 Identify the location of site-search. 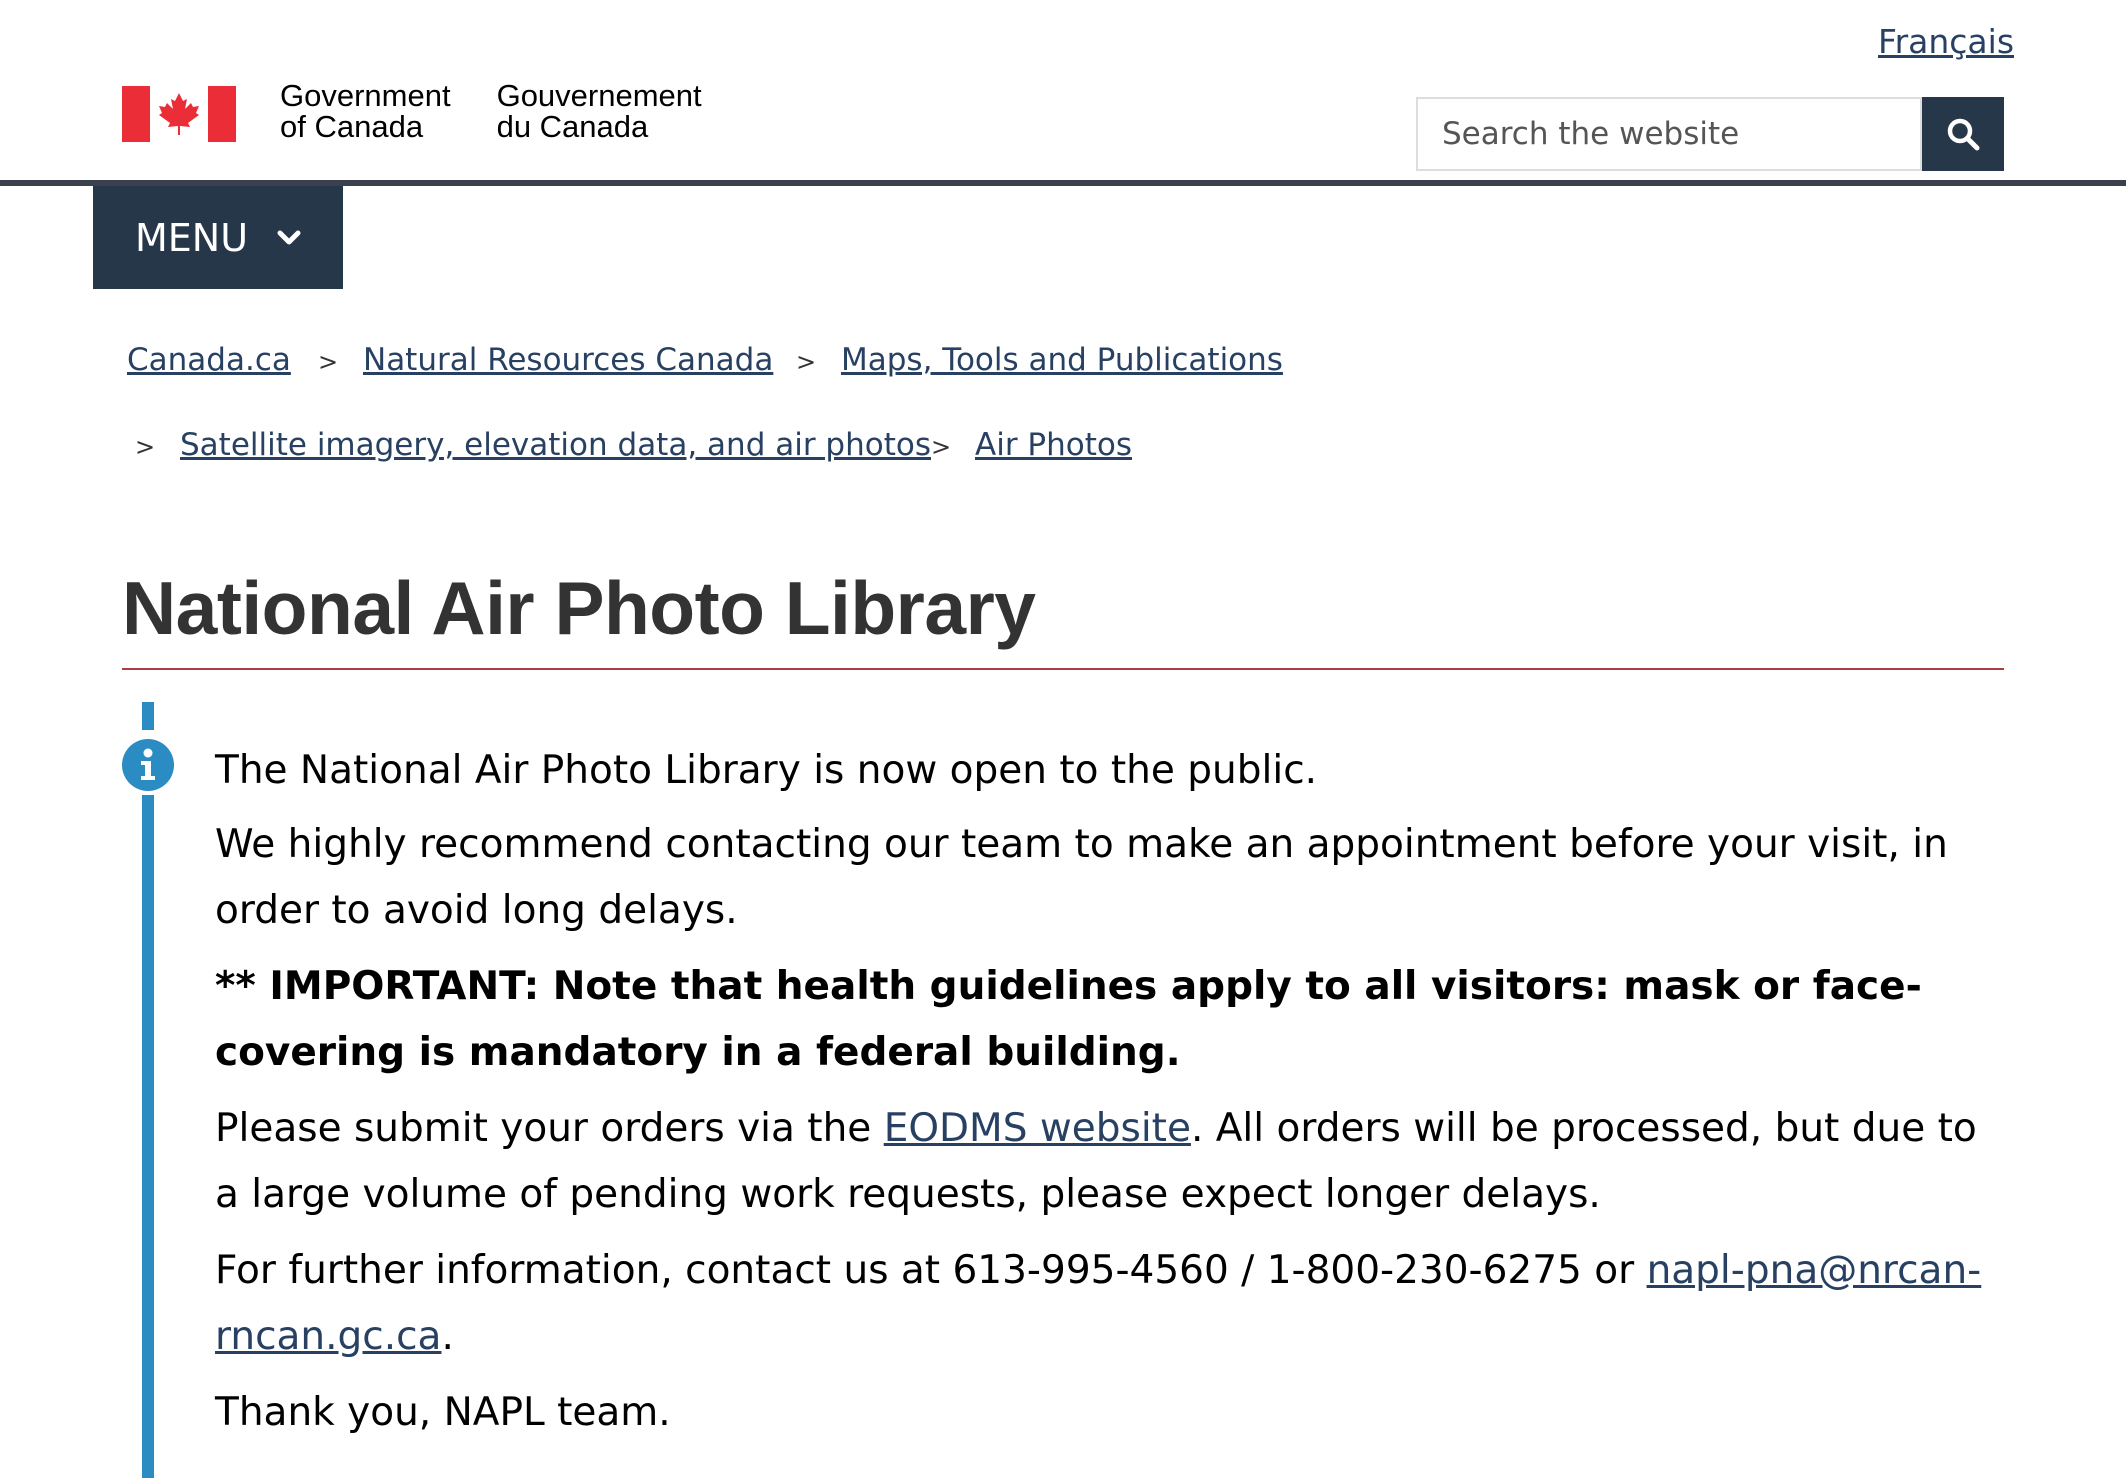
(1710, 134).